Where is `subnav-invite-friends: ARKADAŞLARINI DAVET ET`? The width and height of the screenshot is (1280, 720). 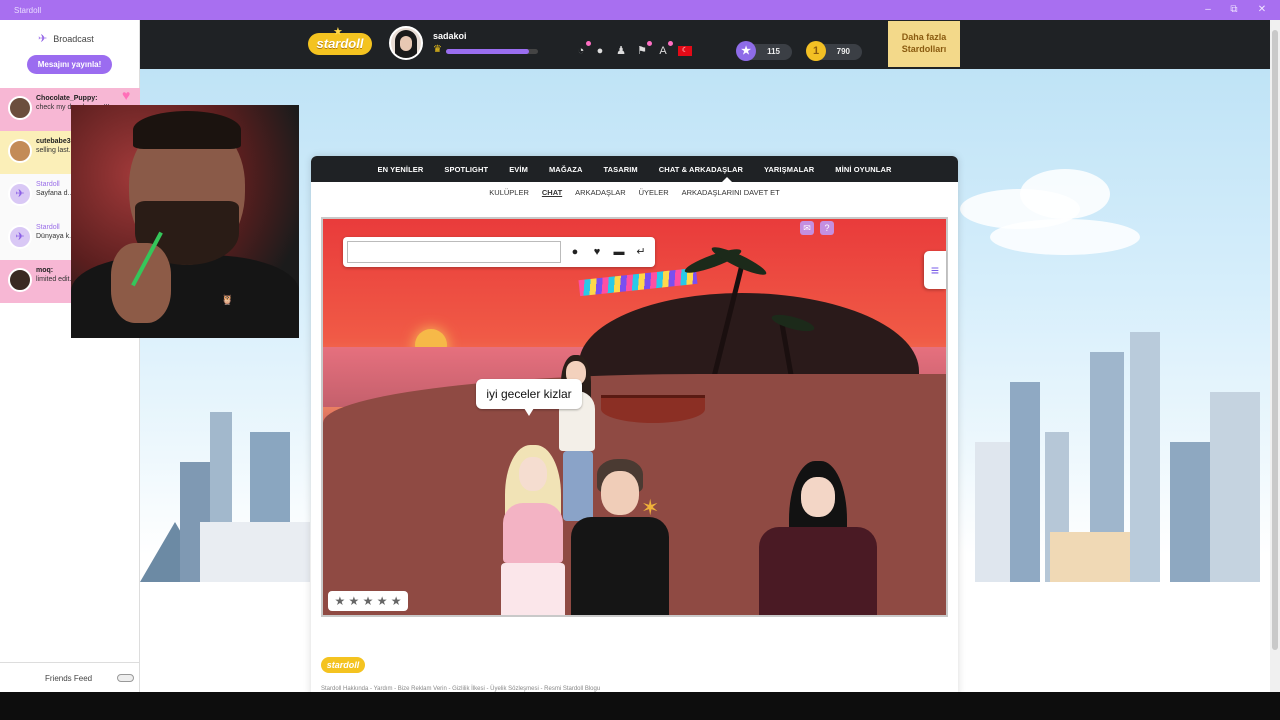 subnav-invite-friends: ARKADAŞLARINI DAVET ET is located at coordinates (731, 192).